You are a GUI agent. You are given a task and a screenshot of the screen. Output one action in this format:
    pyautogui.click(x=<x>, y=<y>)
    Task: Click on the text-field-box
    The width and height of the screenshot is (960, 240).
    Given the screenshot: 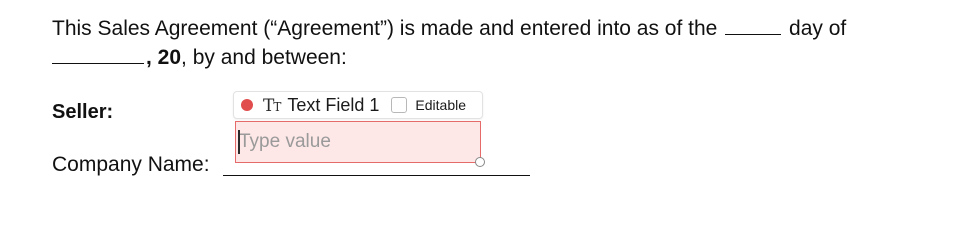 What is the action you would take?
    pyautogui.click(x=358, y=142)
    